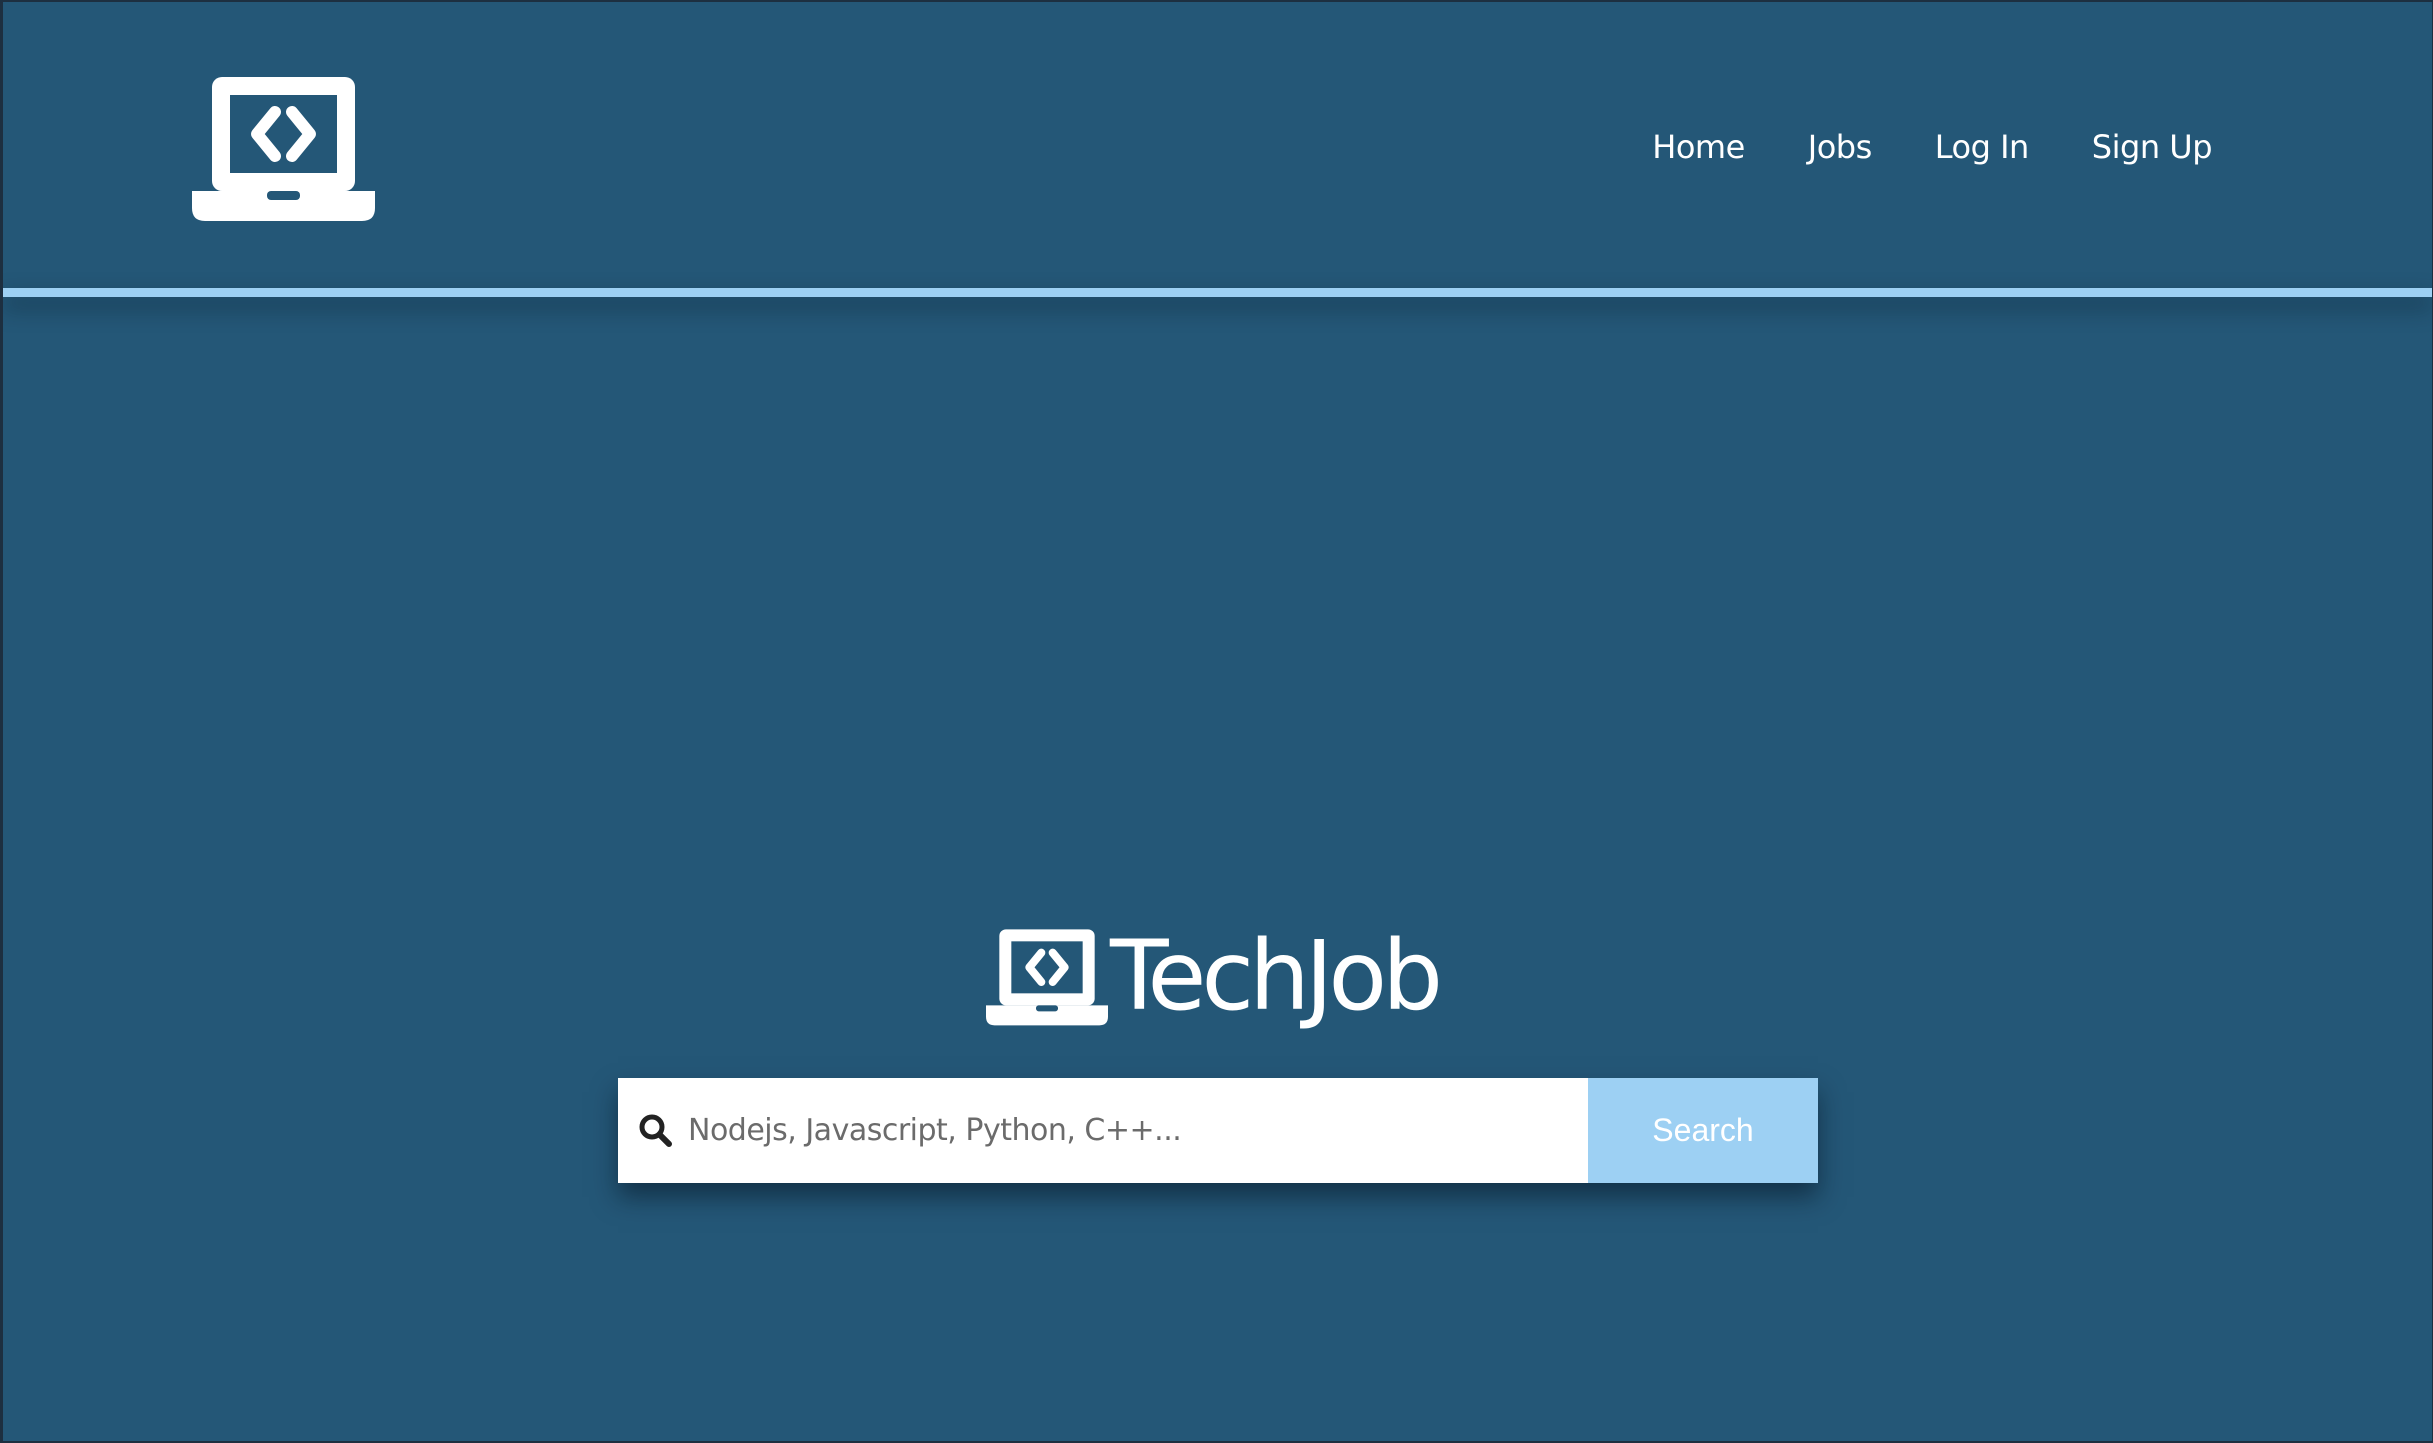  Describe the element at coordinates (1276, 976) in the screenshot. I see `brand-name: TechJob` at that location.